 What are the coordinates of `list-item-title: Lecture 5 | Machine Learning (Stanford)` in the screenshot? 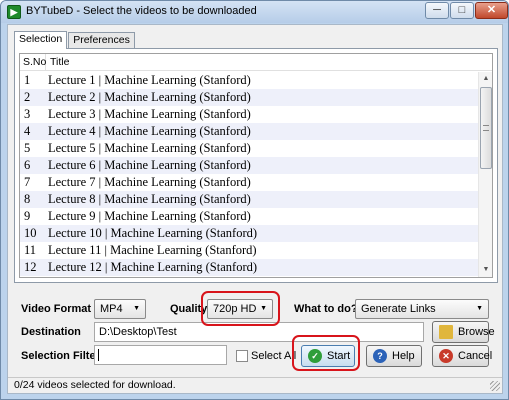 It's located at (149, 148).